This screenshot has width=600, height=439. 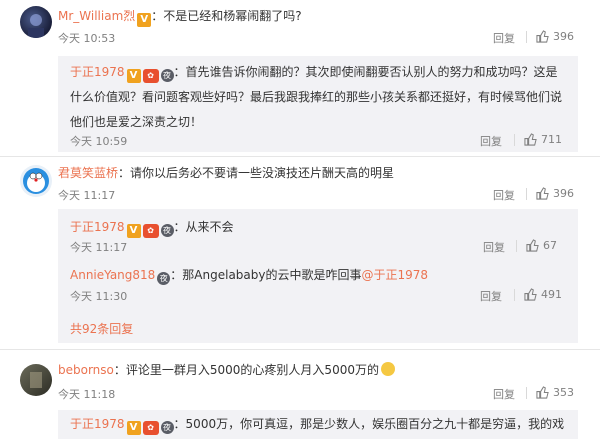 I want to click on reply-author: AnnieYang818, so click(x=112, y=275).